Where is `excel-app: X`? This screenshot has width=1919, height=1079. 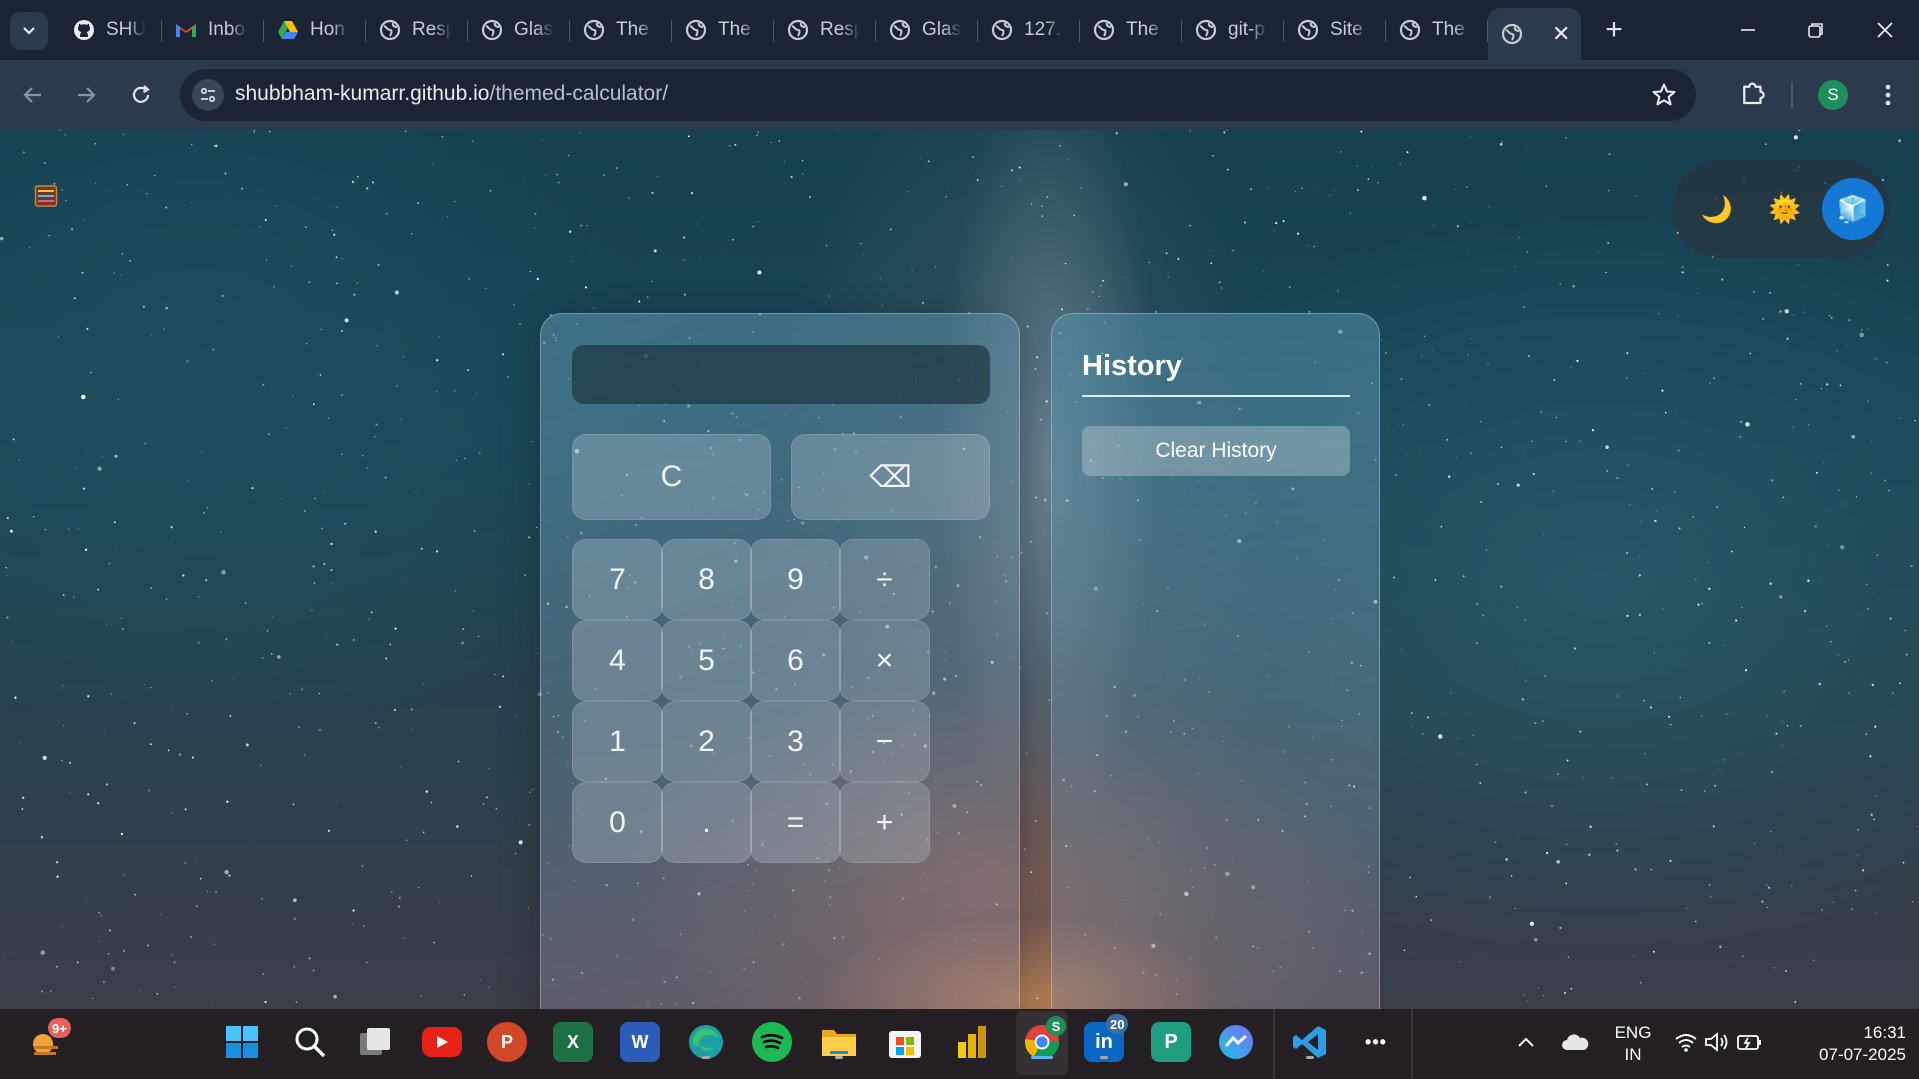 excel-app: X is located at coordinates (573, 1042).